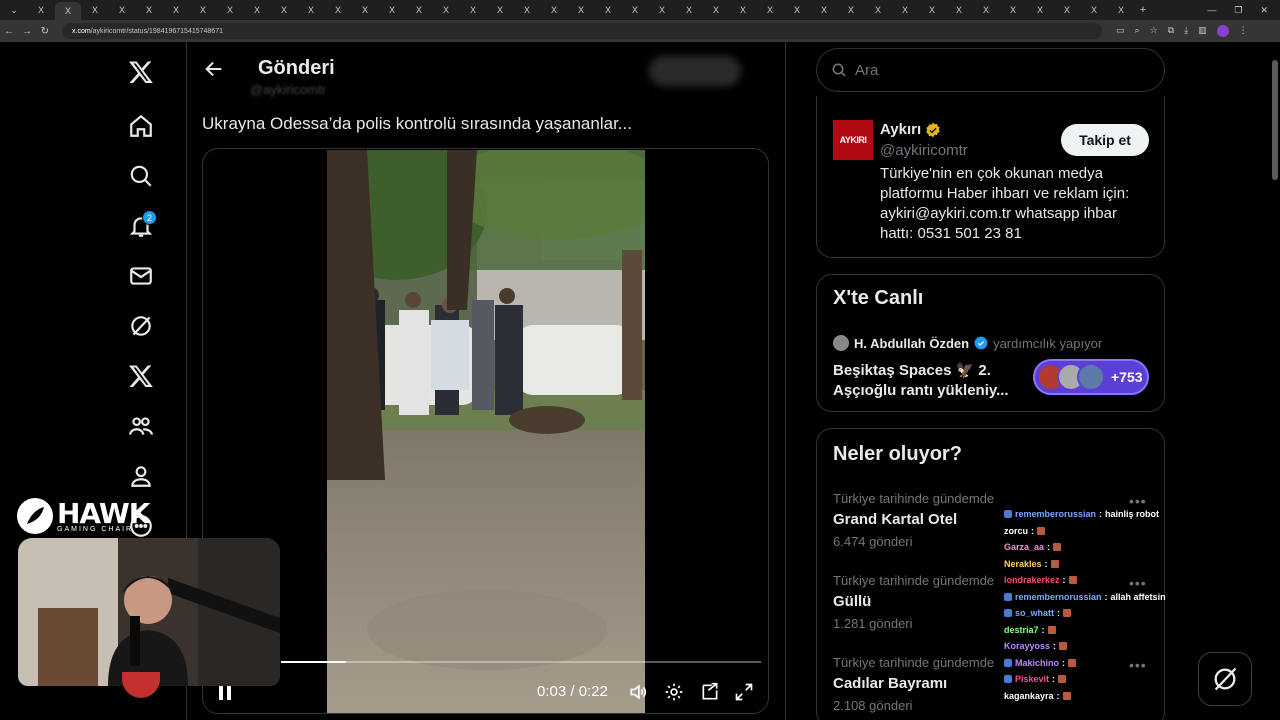 The width and height of the screenshot is (1280, 720). What do you see at coordinates (1048, 343) in the screenshot?
I see `host-status: yardımcılık yapıyor` at bounding box center [1048, 343].